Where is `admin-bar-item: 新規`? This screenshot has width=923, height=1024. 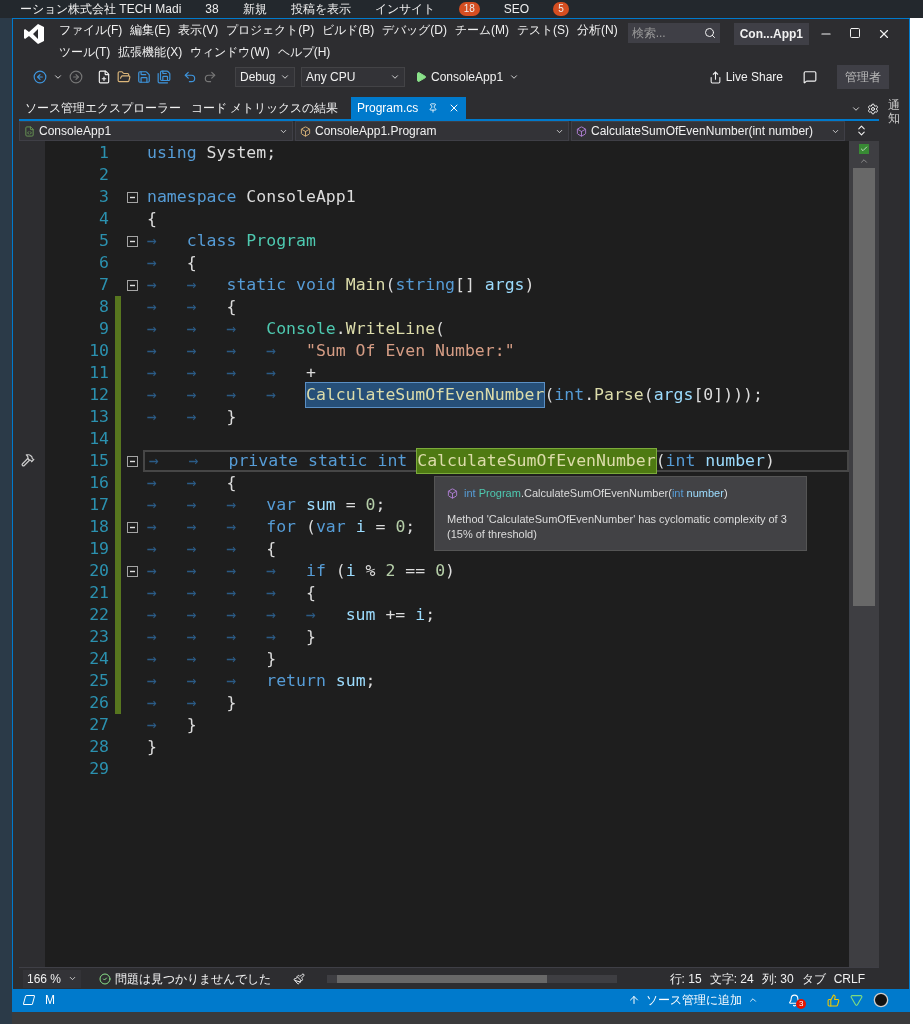 admin-bar-item: 新規 is located at coordinates (254, 9).